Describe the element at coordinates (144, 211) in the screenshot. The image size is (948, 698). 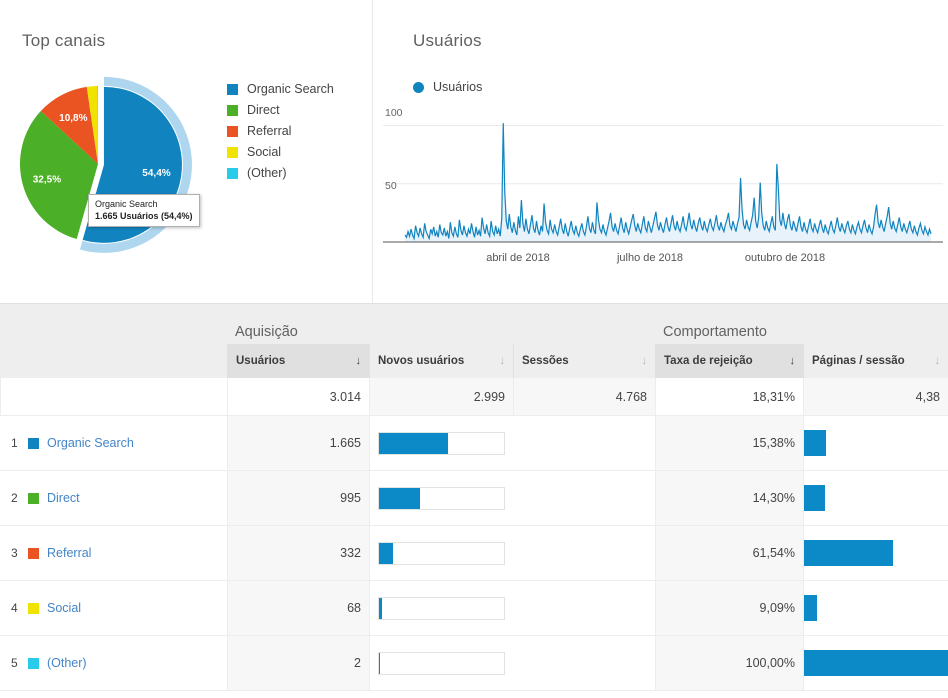
I see `pie-tooltip: Organic Search 1.665 Usuários (54,4%)` at that location.